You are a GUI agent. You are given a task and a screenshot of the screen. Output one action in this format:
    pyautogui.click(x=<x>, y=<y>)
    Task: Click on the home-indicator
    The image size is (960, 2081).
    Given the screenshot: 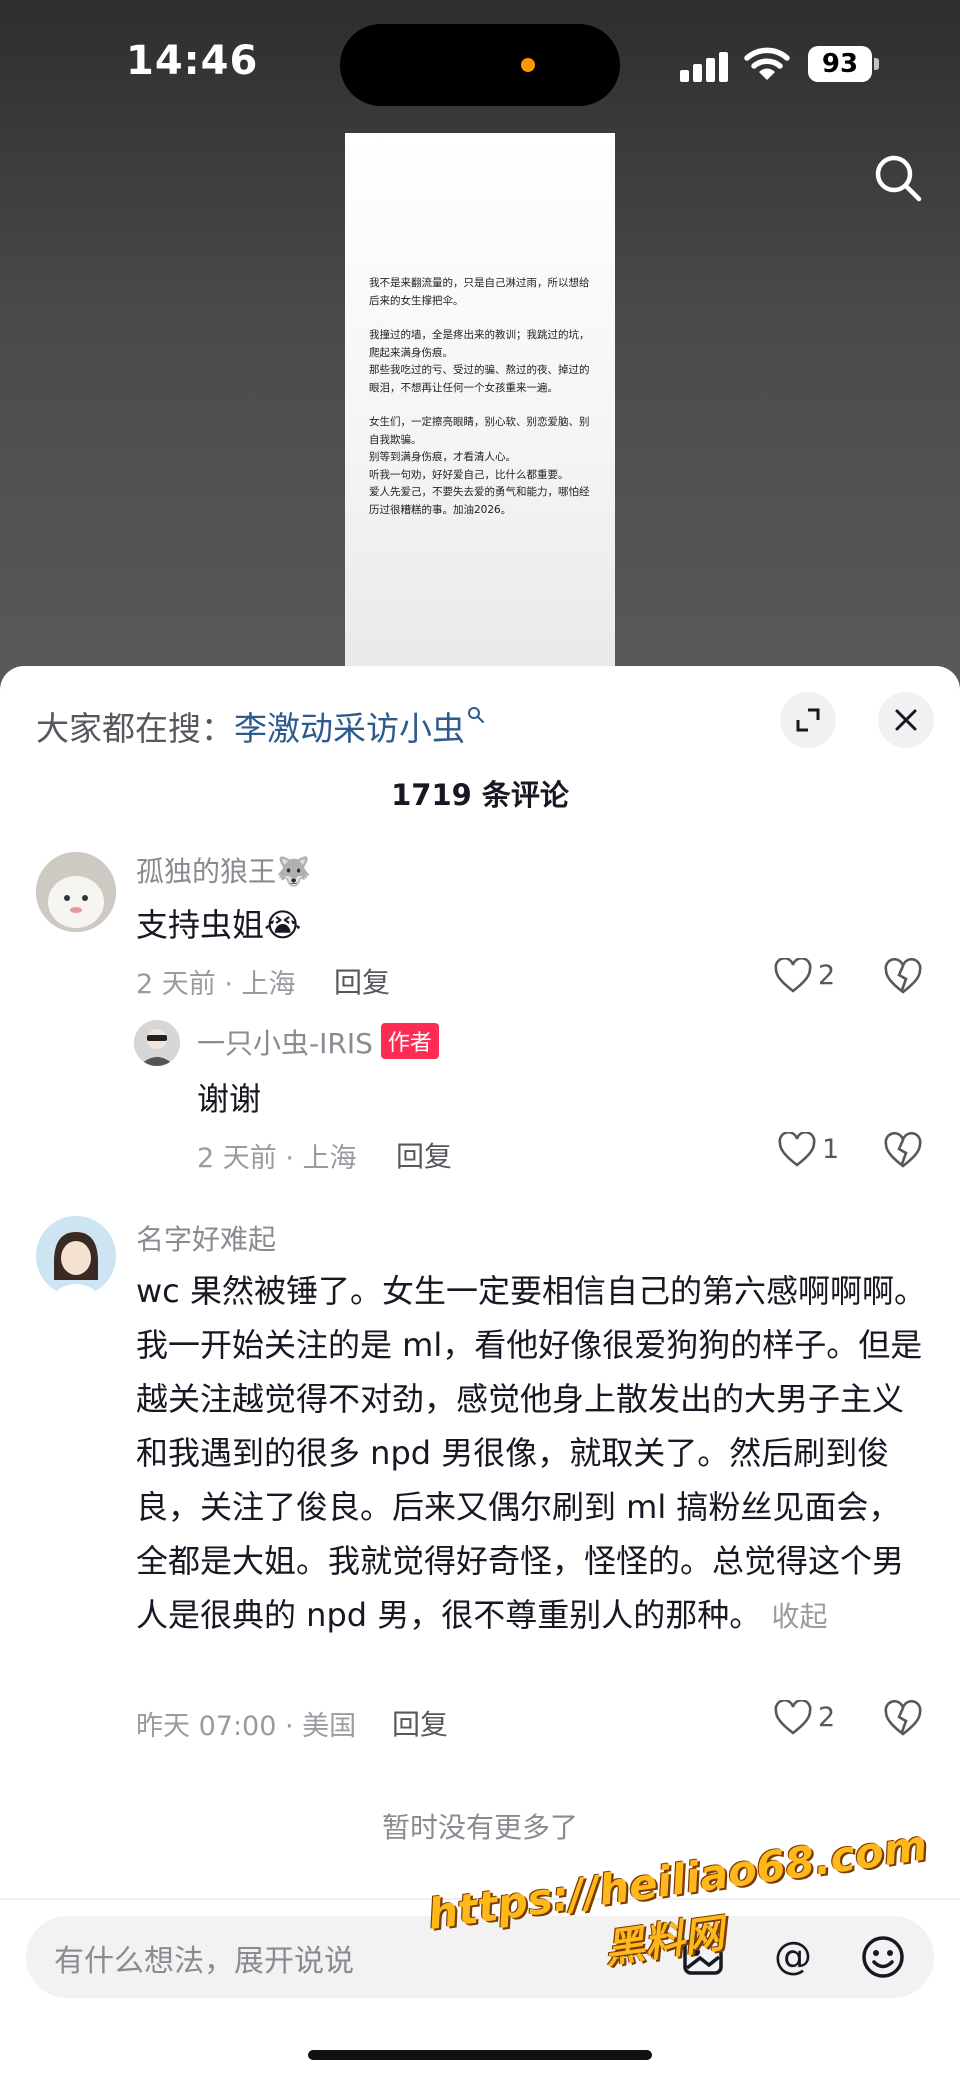 What is the action you would take?
    pyautogui.click(x=480, y=2055)
    